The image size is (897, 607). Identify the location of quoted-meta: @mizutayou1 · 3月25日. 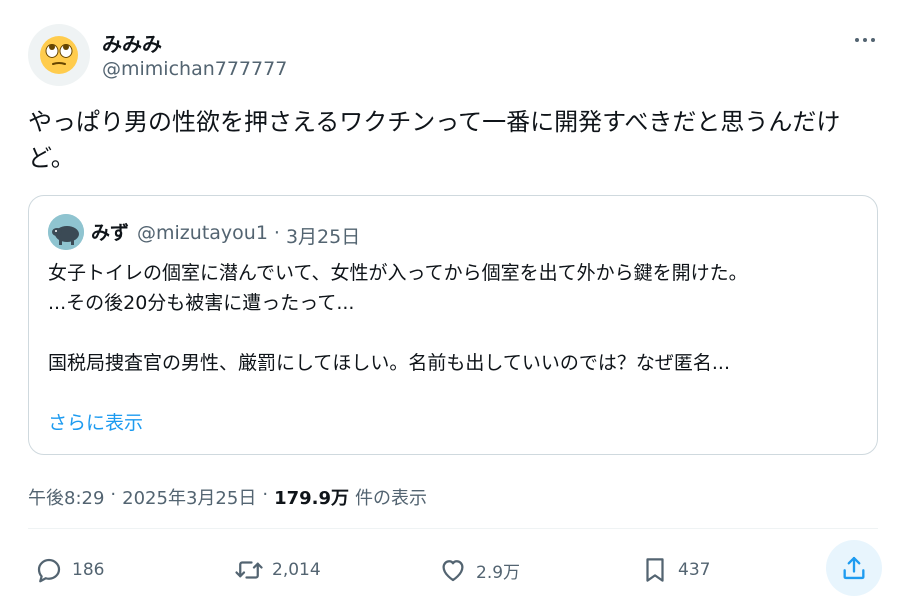
(248, 235).